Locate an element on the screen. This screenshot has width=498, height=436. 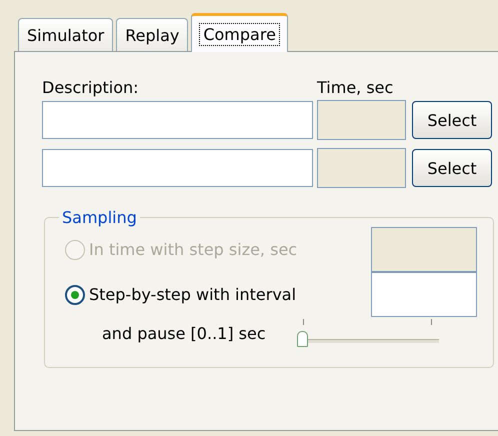
tab: Replay is located at coordinates (152, 34).